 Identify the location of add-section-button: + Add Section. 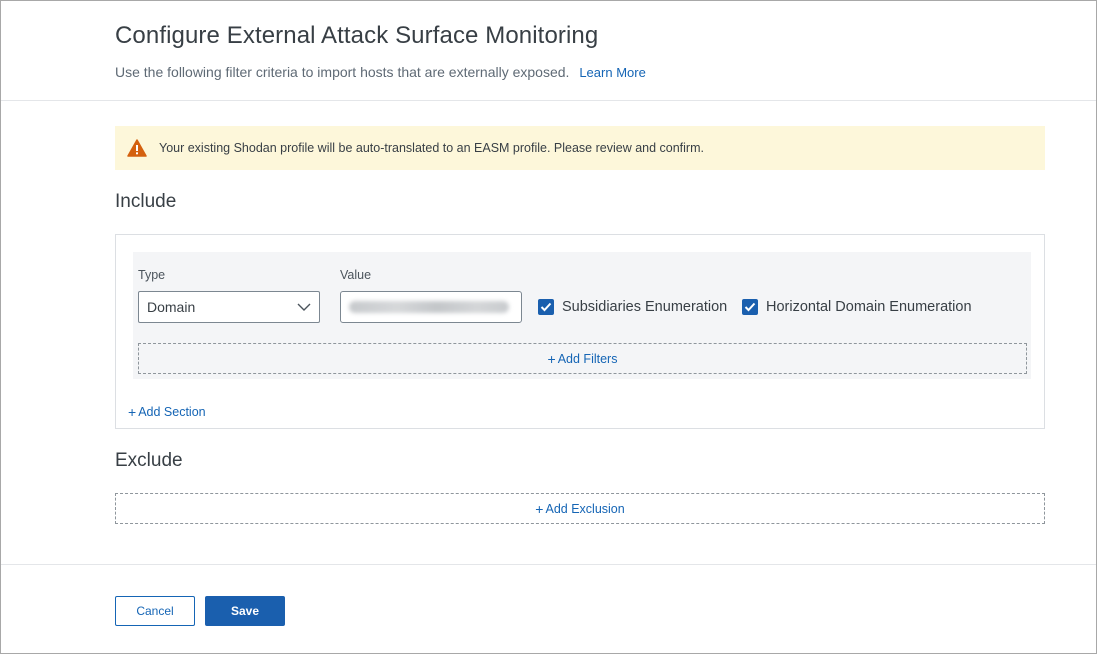
(167, 412).